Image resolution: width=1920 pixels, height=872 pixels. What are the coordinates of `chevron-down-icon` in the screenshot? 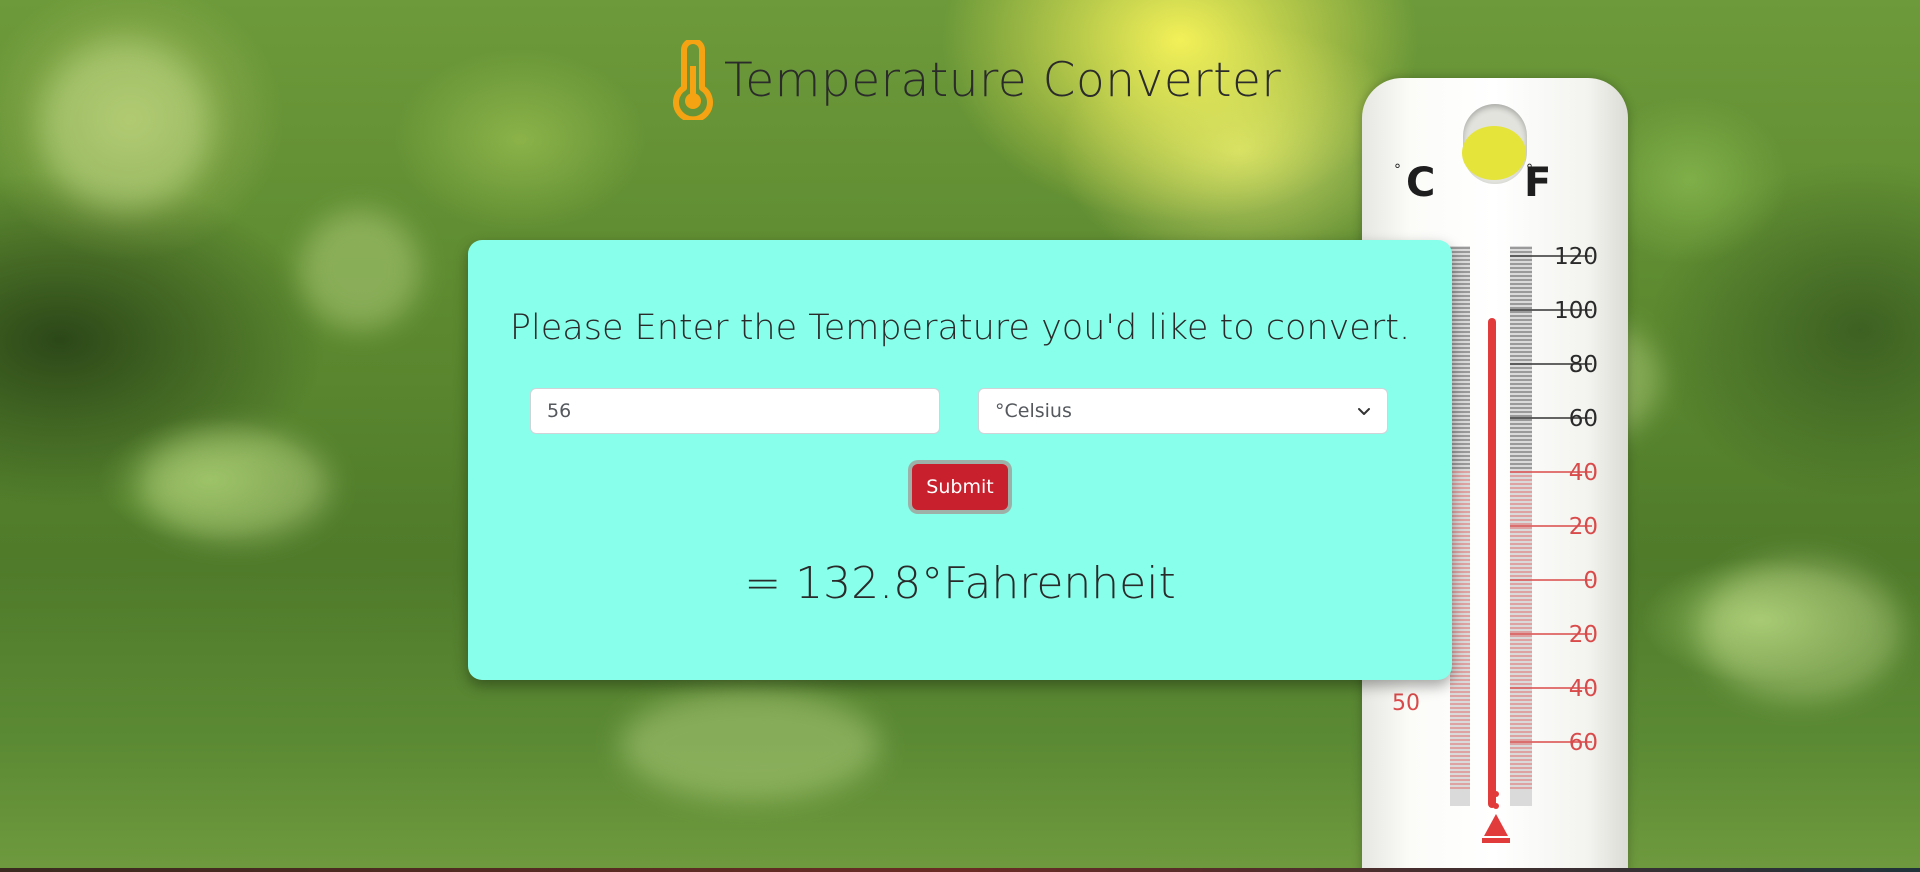 It's located at (1364, 411).